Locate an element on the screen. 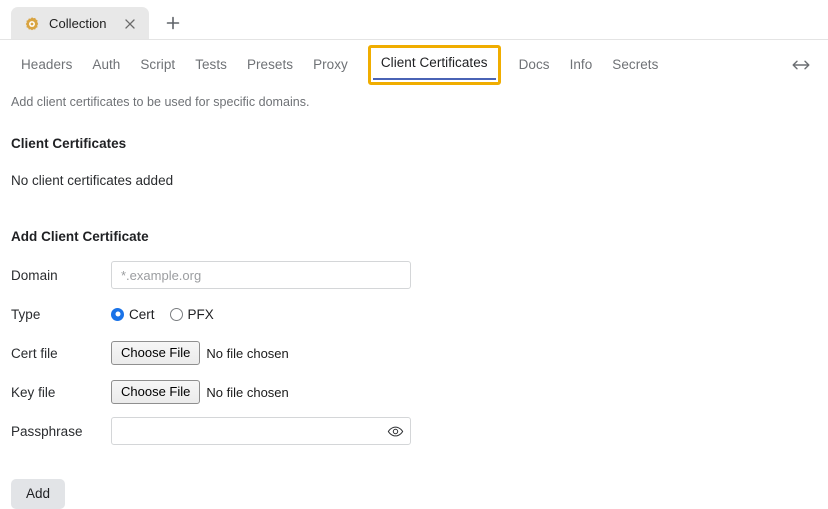 This screenshot has width=828, height=509. type-label: Type is located at coordinates (26, 314).